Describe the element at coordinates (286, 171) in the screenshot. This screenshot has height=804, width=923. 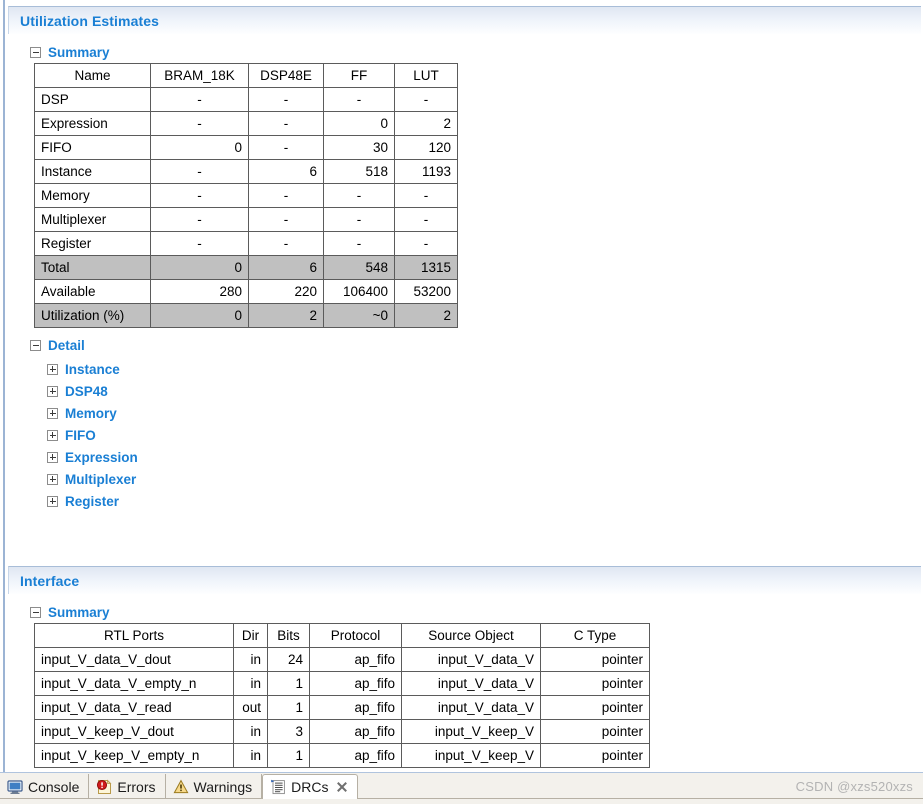
I see `cell-value: 6` at that location.